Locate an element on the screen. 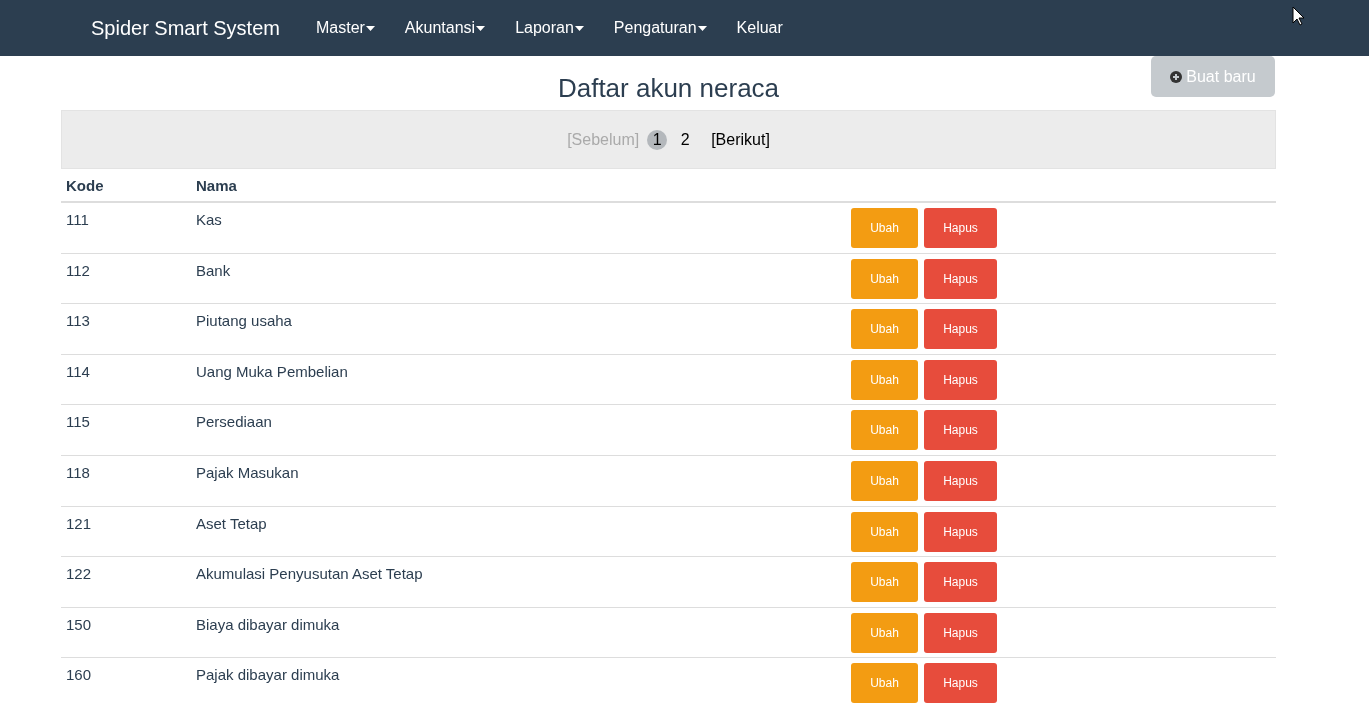 The width and height of the screenshot is (1369, 706). nav-menu-item: Master is located at coordinates (345, 28).